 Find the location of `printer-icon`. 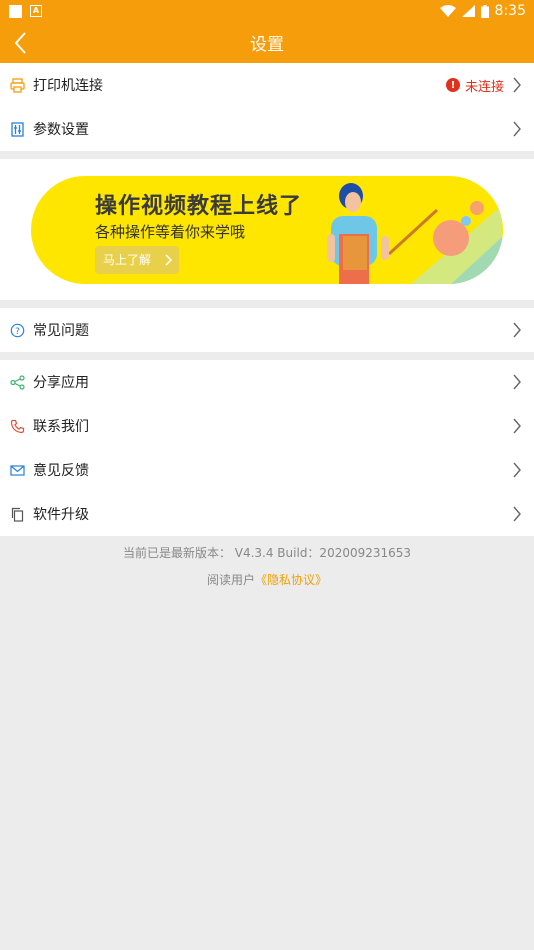

printer-icon is located at coordinates (17, 85).